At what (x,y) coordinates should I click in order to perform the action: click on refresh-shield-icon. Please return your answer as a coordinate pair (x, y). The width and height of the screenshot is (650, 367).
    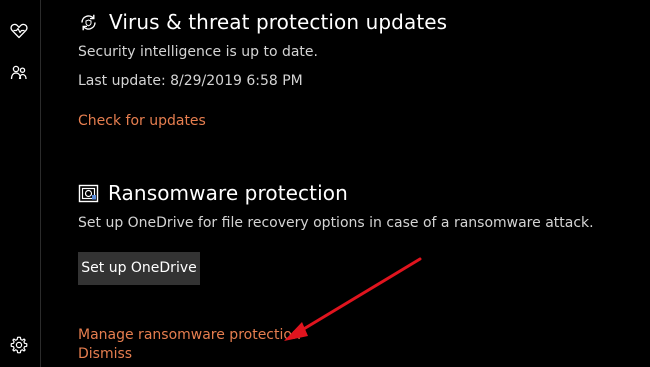
    Looking at the image, I should click on (88, 22).